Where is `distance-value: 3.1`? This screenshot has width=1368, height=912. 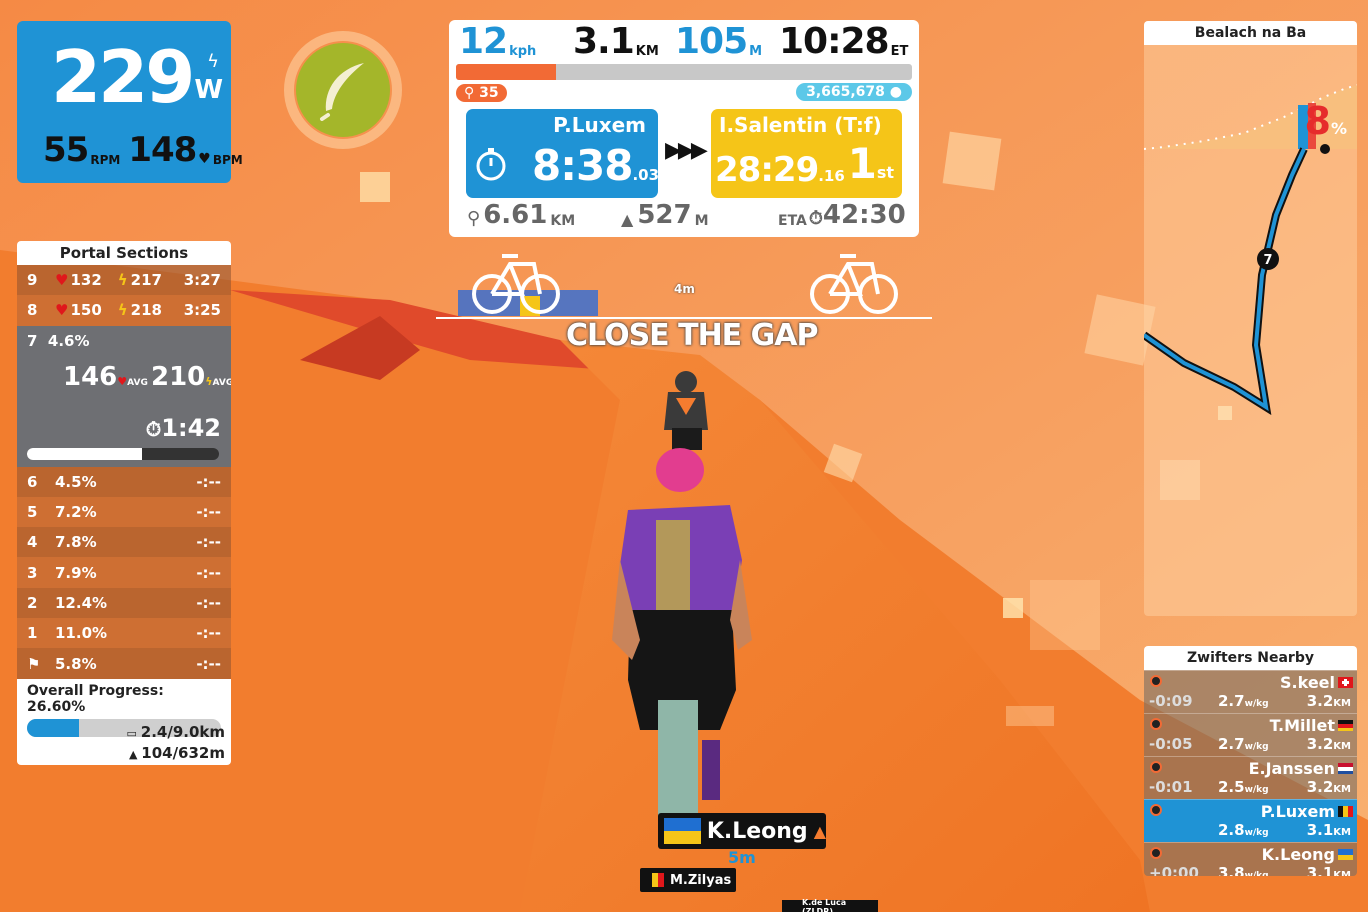
distance-value: 3.1 is located at coordinates (604, 41).